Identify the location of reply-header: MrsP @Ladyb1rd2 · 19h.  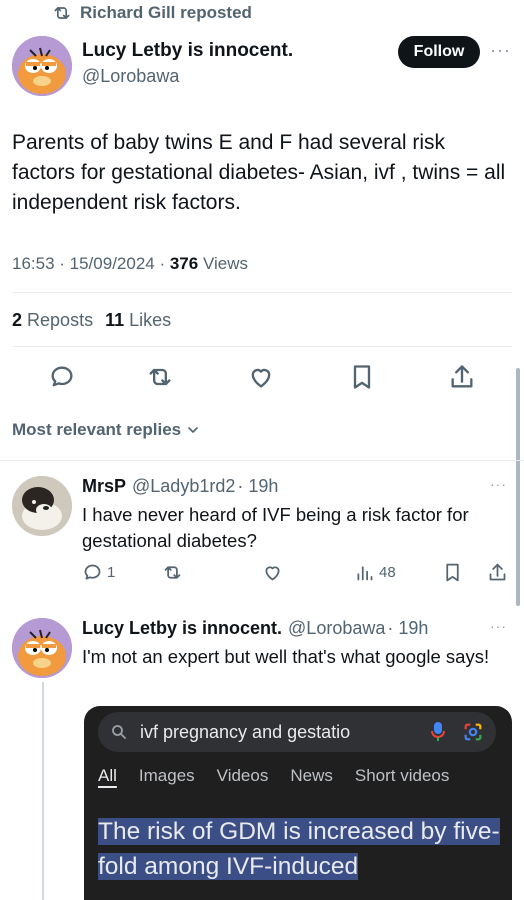
(180, 486).